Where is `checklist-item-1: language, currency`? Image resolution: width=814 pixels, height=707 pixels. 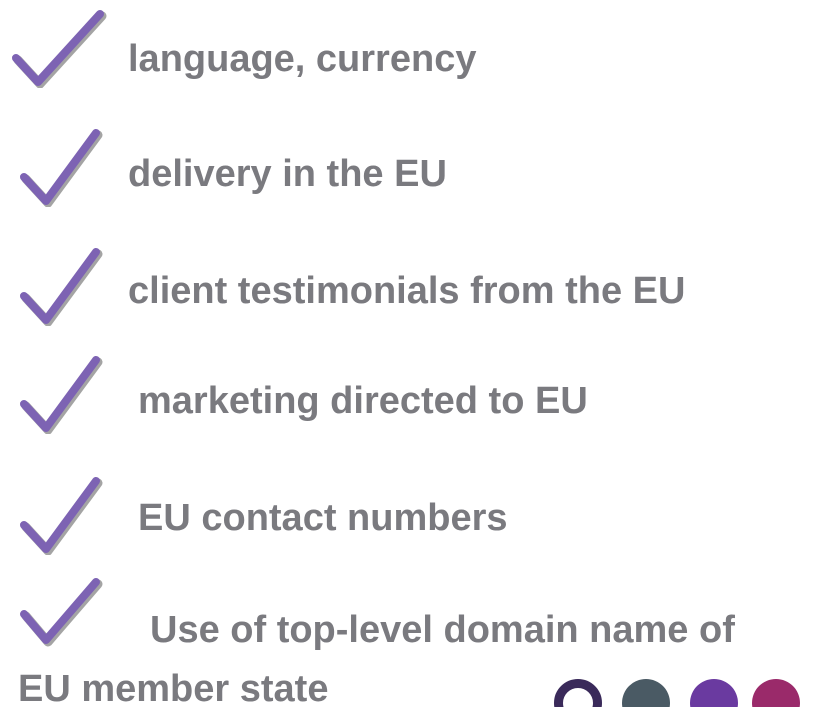
checklist-item-1: language, currency is located at coordinates (407, 48).